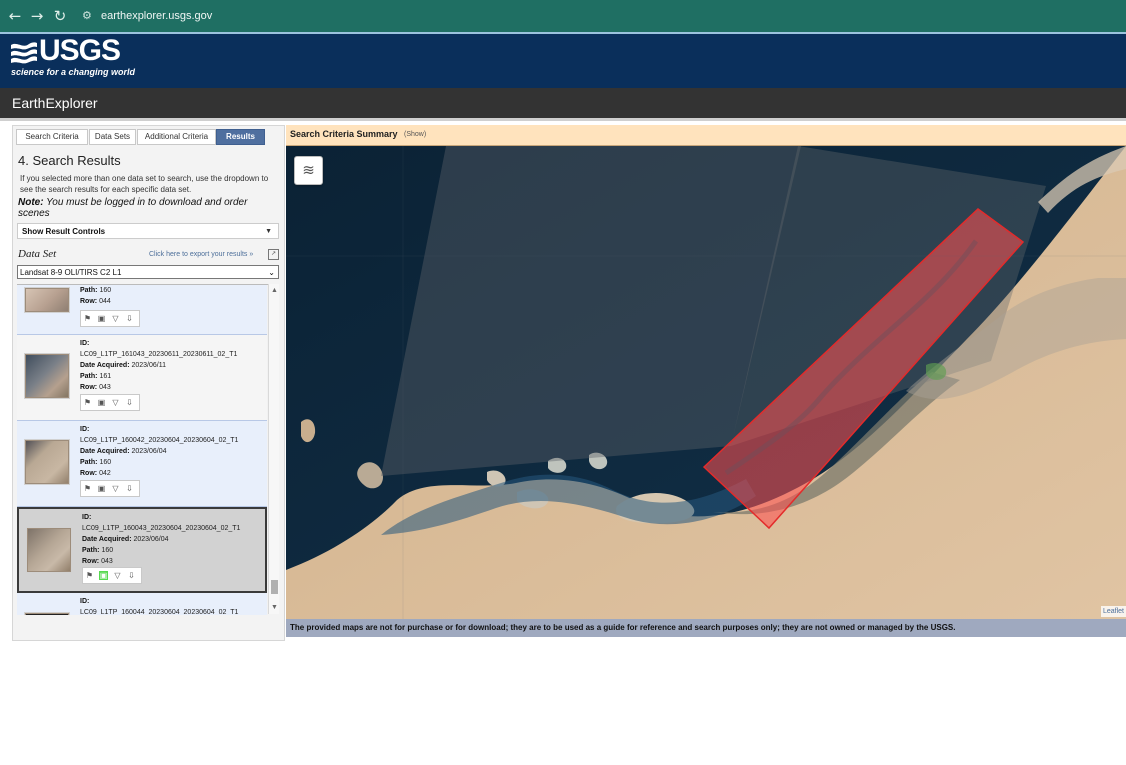 The image size is (1126, 765). I want to click on logo-text: USGS, so click(80, 50).